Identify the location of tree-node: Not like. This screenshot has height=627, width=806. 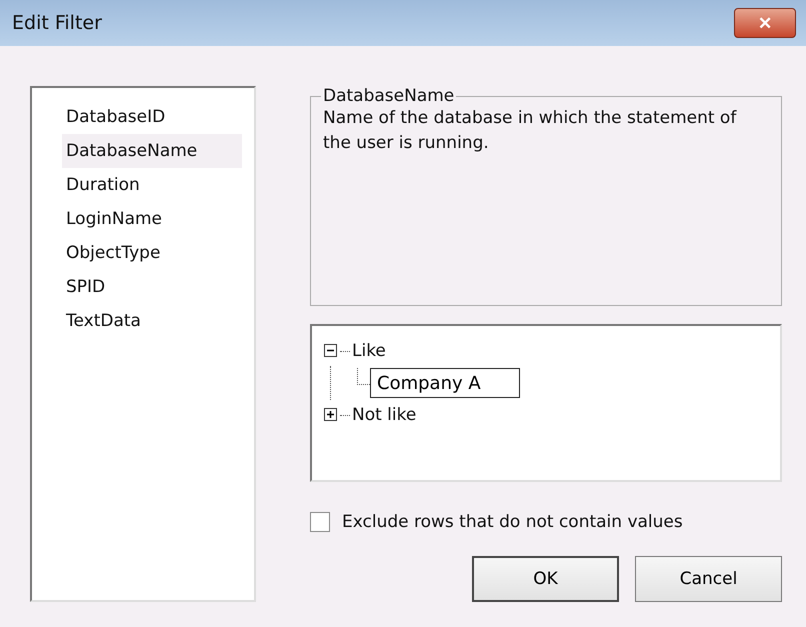
(384, 415).